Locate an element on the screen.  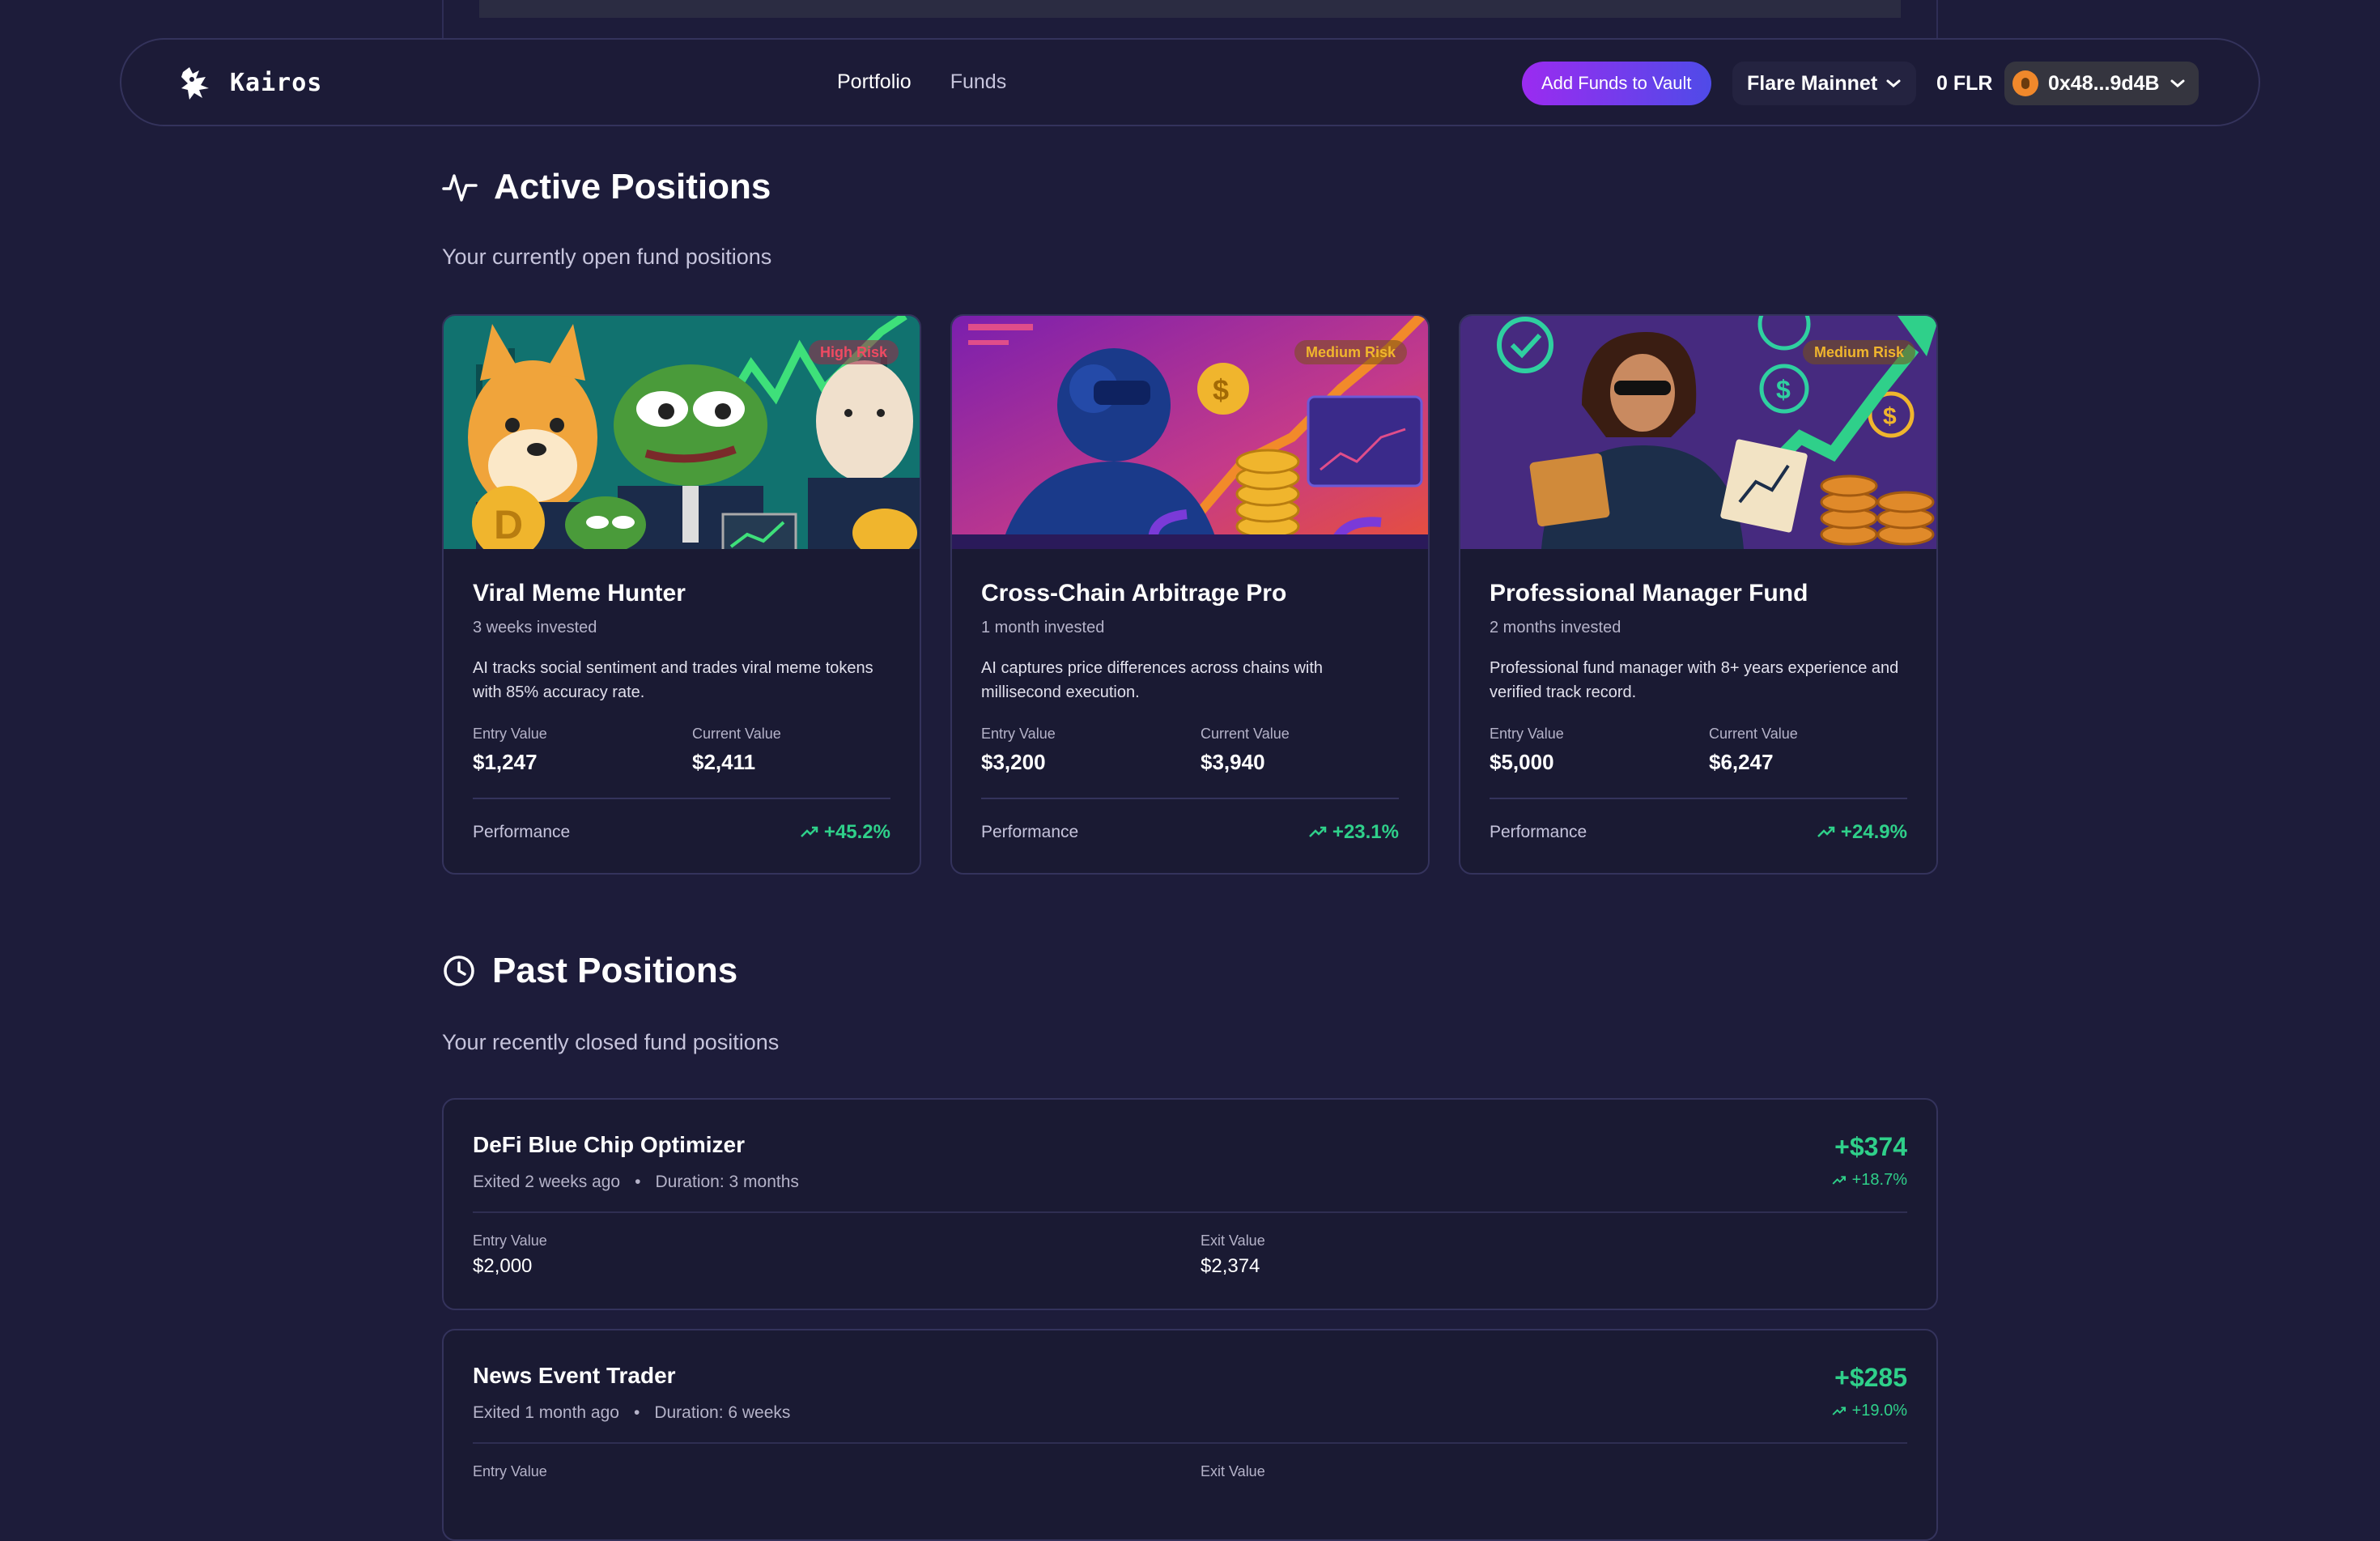
position-duration: Duration: 6 weeks is located at coordinates (722, 1412).